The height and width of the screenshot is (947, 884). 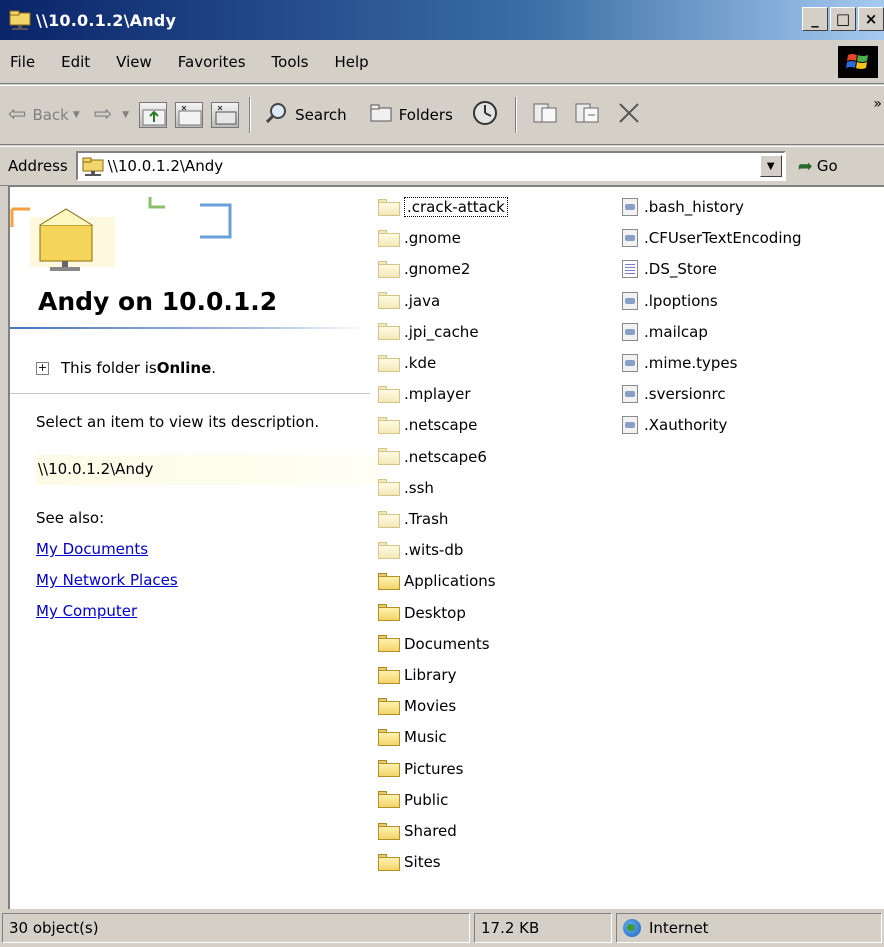 What do you see at coordinates (674, 425) in the screenshot?
I see `file-item: .Xauthority` at bounding box center [674, 425].